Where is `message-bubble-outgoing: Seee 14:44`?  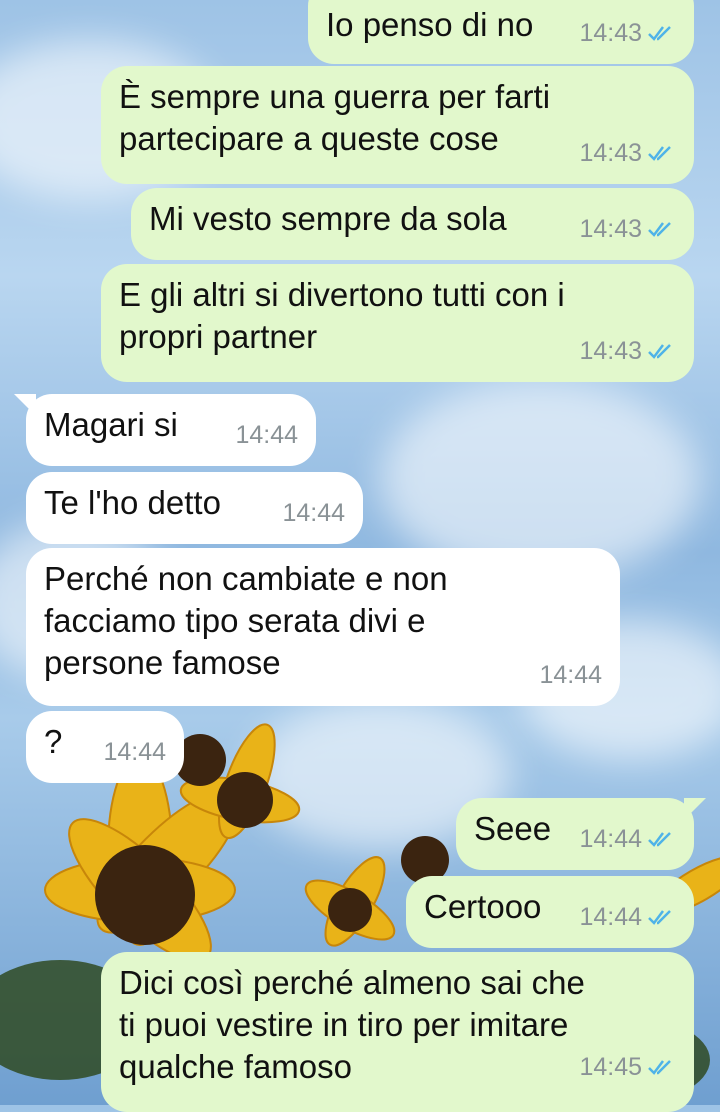 message-bubble-outgoing: Seee 14:44 is located at coordinates (581, 834).